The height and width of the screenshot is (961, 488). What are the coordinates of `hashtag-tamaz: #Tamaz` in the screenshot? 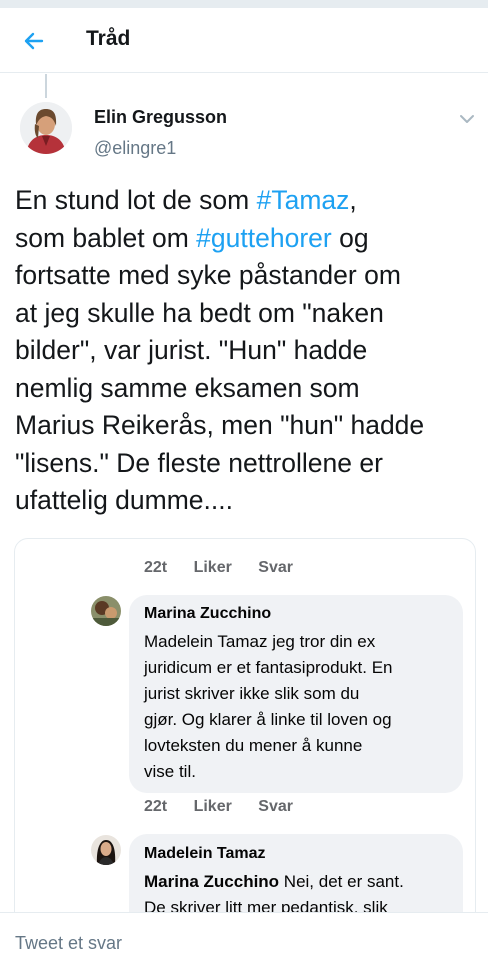 It's located at (303, 200).